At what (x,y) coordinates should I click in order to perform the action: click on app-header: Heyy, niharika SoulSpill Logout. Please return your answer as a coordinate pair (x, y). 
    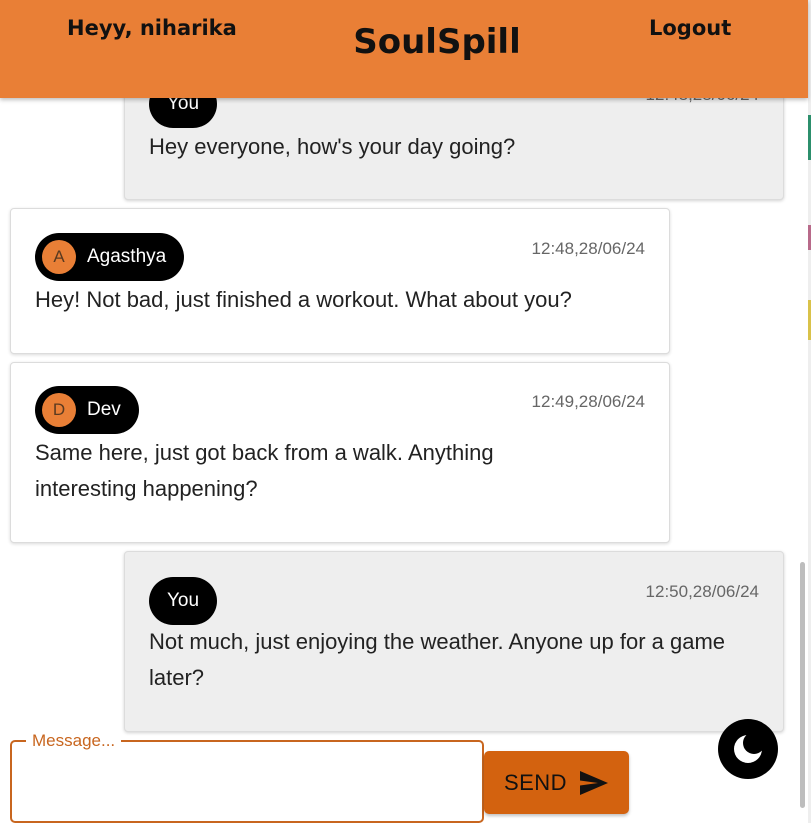
    Looking at the image, I should click on (404, 49).